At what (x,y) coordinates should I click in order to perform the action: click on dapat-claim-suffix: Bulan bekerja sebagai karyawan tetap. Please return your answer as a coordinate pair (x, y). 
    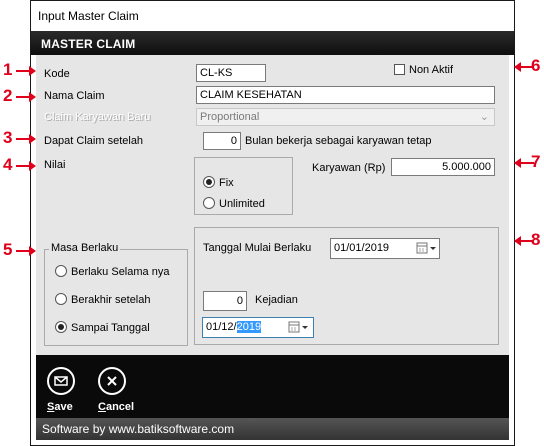
    Looking at the image, I should click on (338, 141).